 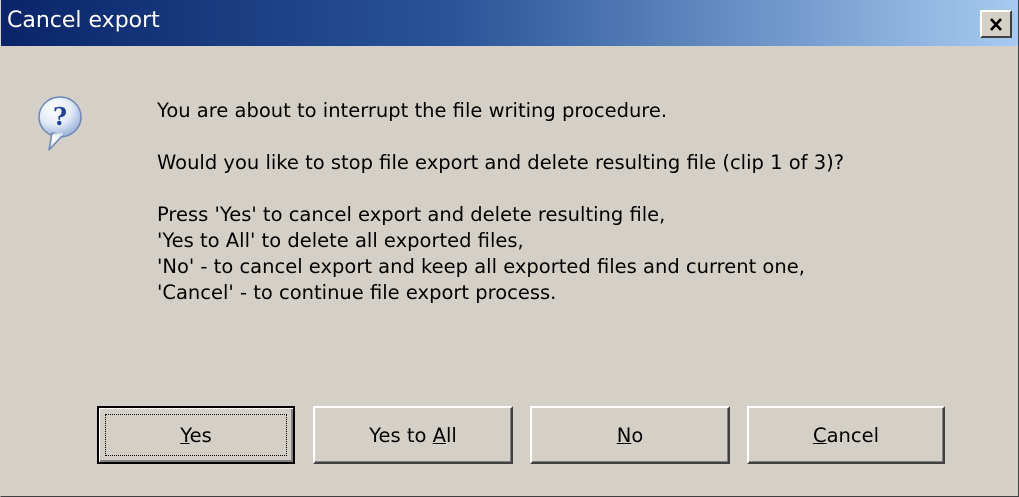 What do you see at coordinates (522, 436) in the screenshot?
I see `button-row: Yes Yes to All No Cancel` at bounding box center [522, 436].